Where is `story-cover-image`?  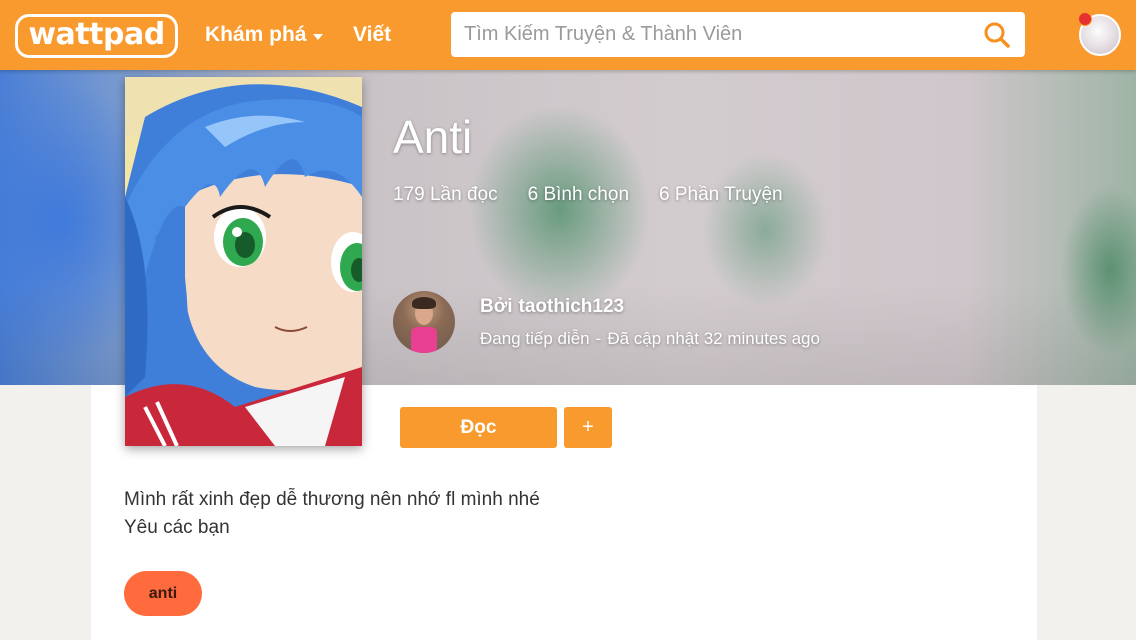 story-cover-image is located at coordinates (243, 261).